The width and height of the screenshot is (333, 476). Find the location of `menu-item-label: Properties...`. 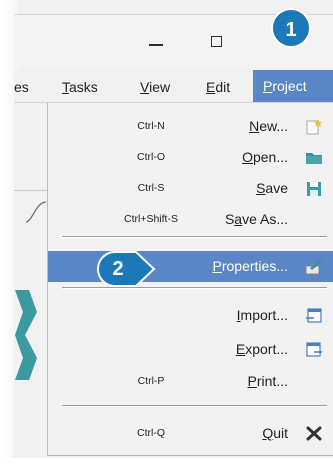

menu-item-label: Properties... is located at coordinates (250, 266).